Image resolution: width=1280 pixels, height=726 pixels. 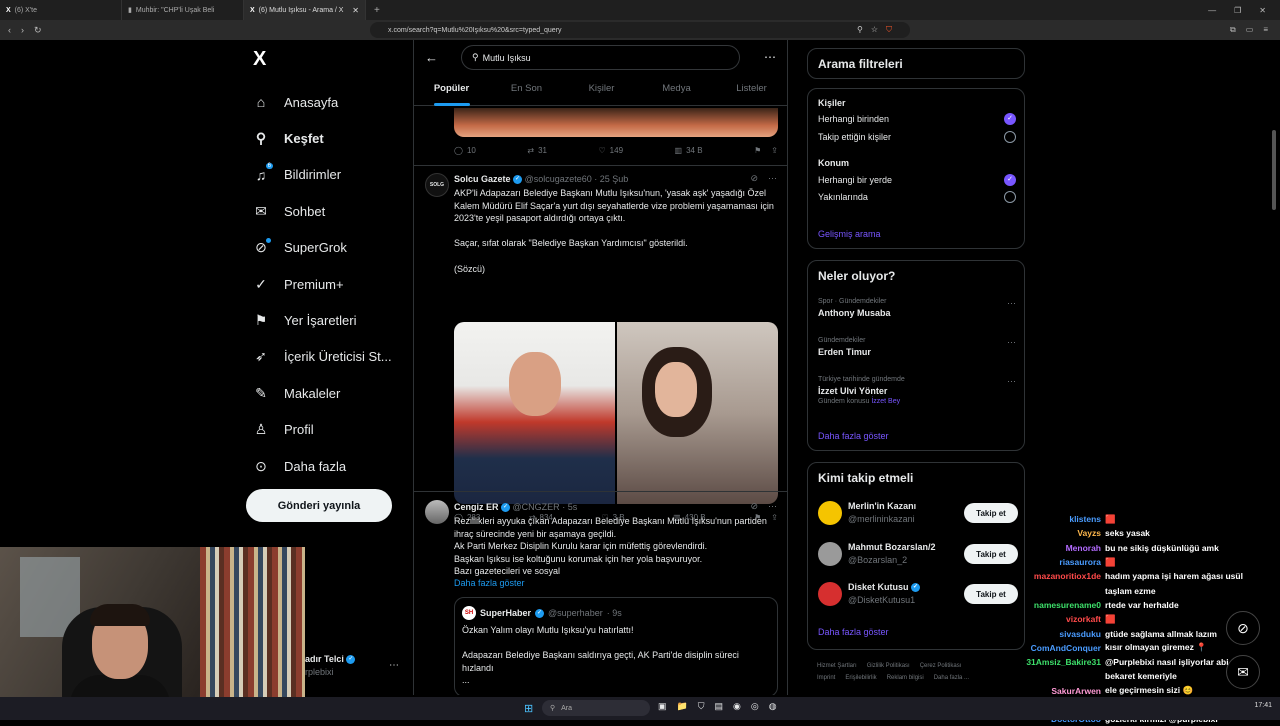 What do you see at coordinates (682, 706) in the screenshot?
I see `folder-icon: 📁` at bounding box center [682, 706].